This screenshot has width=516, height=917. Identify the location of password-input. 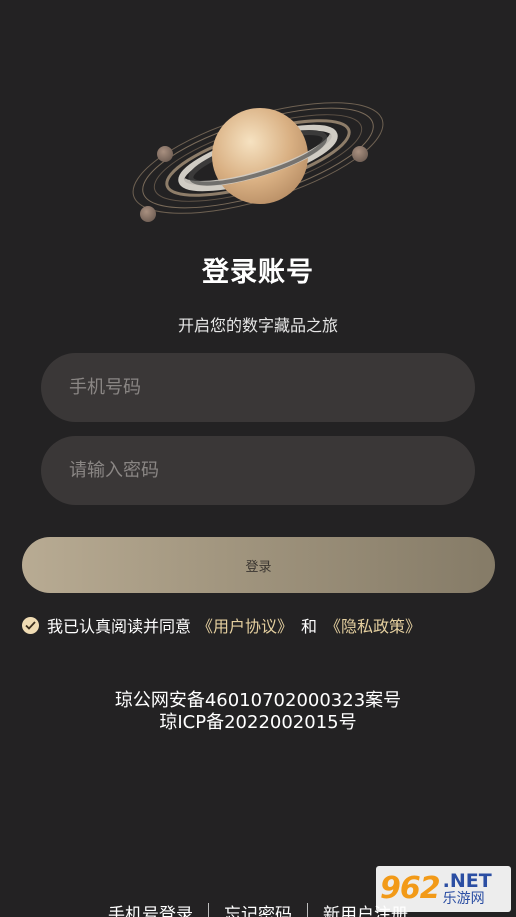
(258, 470).